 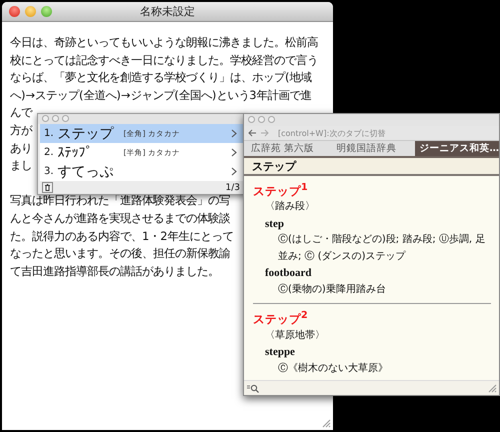 What do you see at coordinates (274, 224) in the screenshot?
I see `english-word: step` at bounding box center [274, 224].